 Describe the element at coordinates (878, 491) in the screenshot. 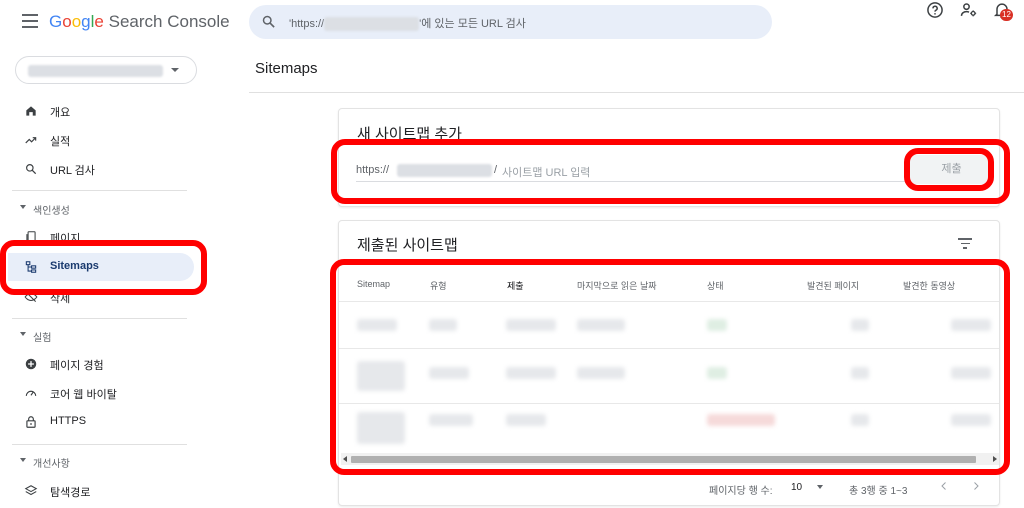

I see `pagination-range: 총 3행 중 1~3` at that location.